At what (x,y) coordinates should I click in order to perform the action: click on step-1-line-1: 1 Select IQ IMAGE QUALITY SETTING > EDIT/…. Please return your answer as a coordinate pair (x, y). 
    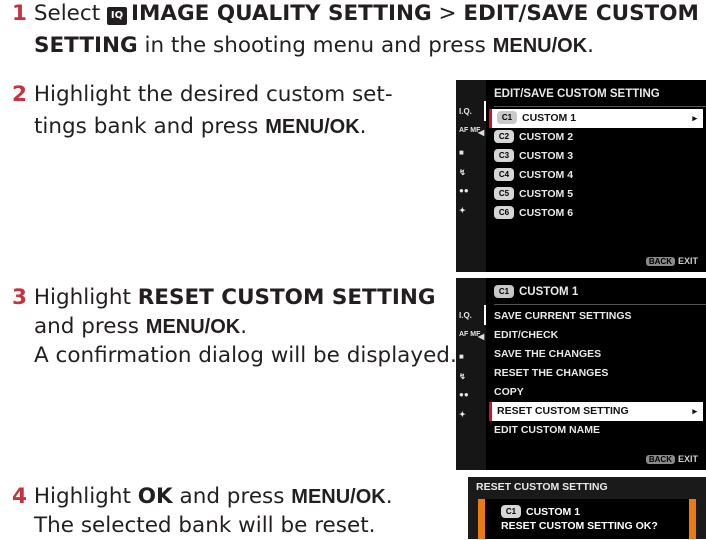
    Looking at the image, I should click on (355, 14).